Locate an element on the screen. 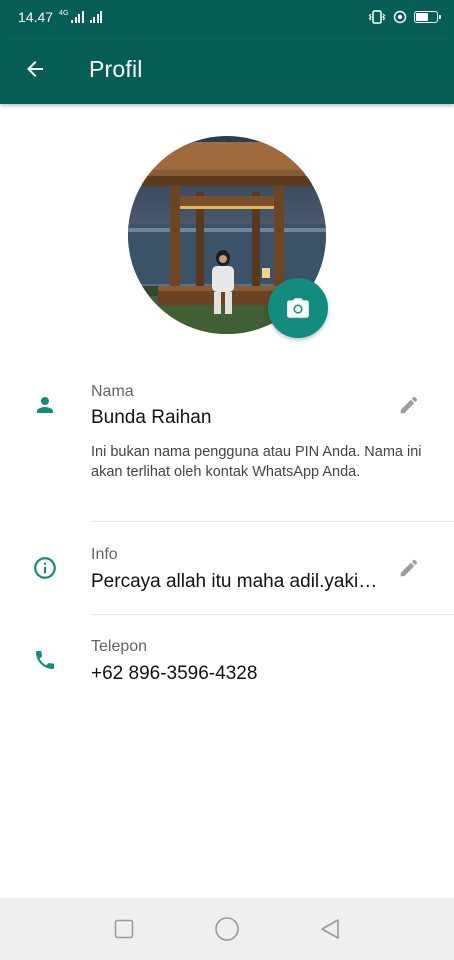 The image size is (454, 960). triangle-back-icon is located at coordinates (330, 929).